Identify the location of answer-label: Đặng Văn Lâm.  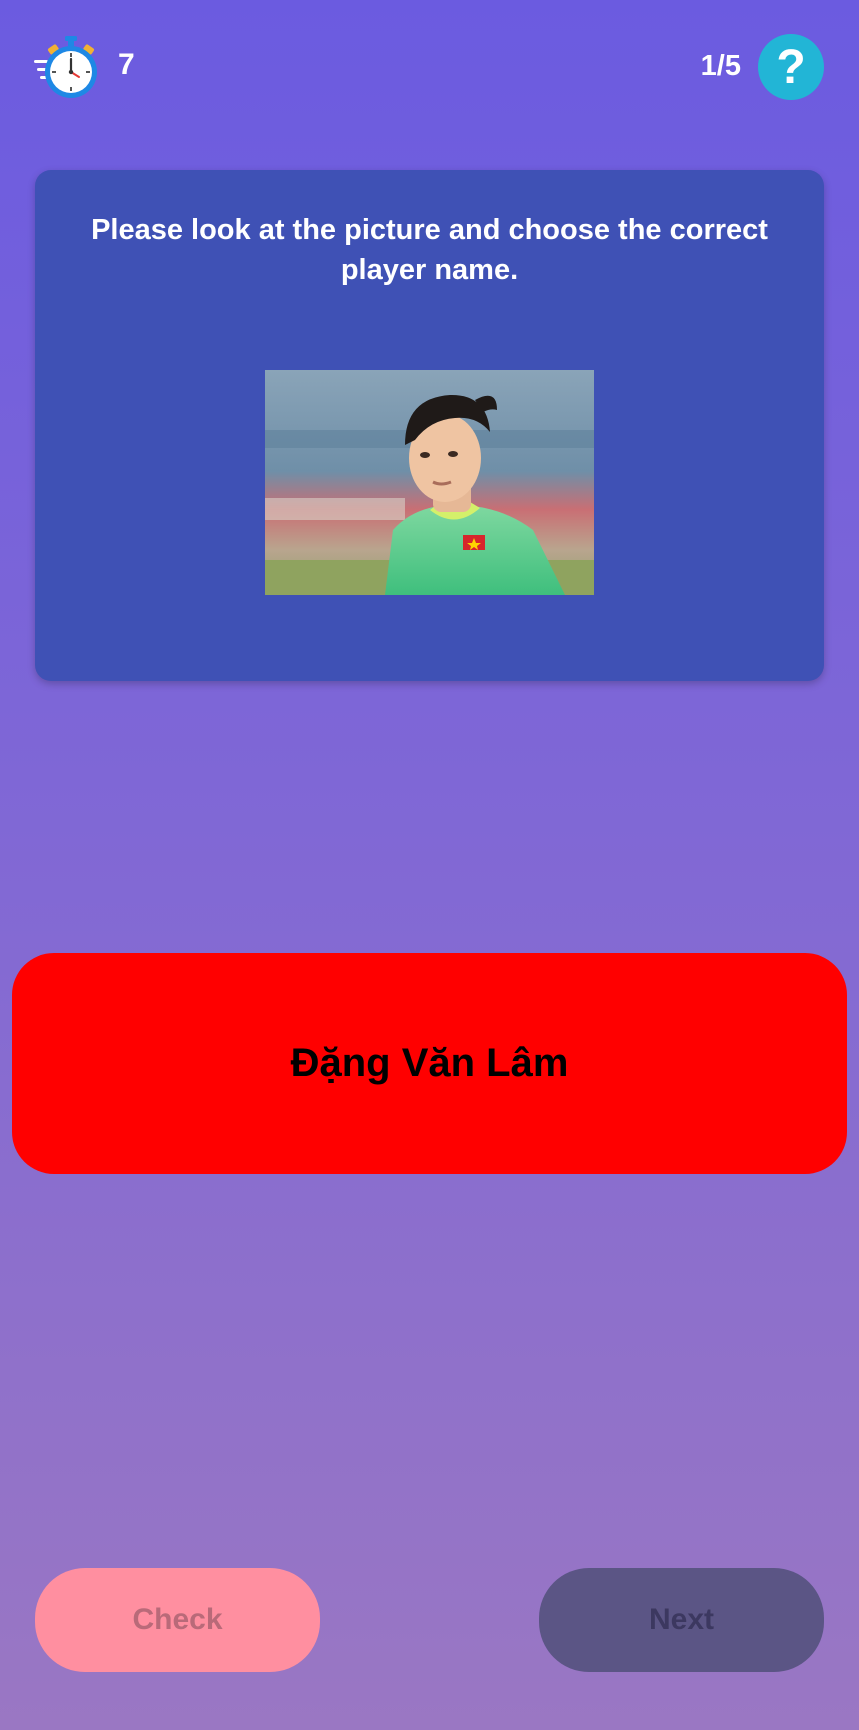
(429, 1063).